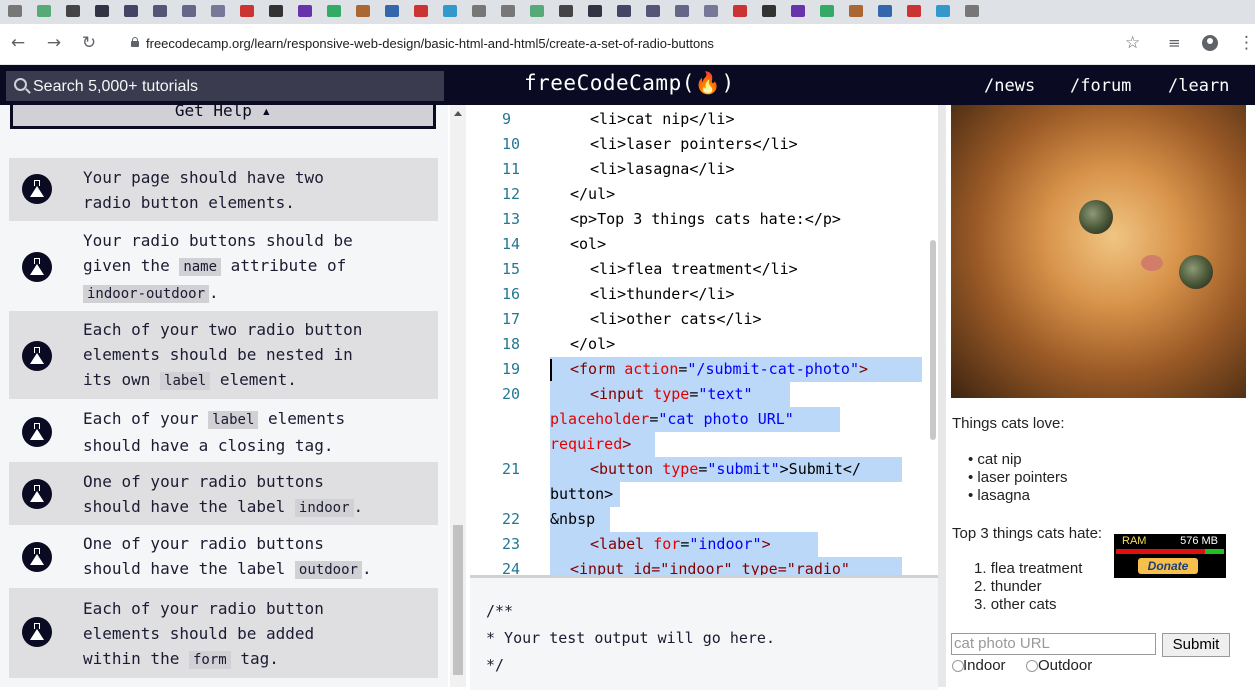 The height and width of the screenshot is (690, 1255). Describe the element at coordinates (617, 394) in the screenshot. I see `code-tag: <input` at that location.